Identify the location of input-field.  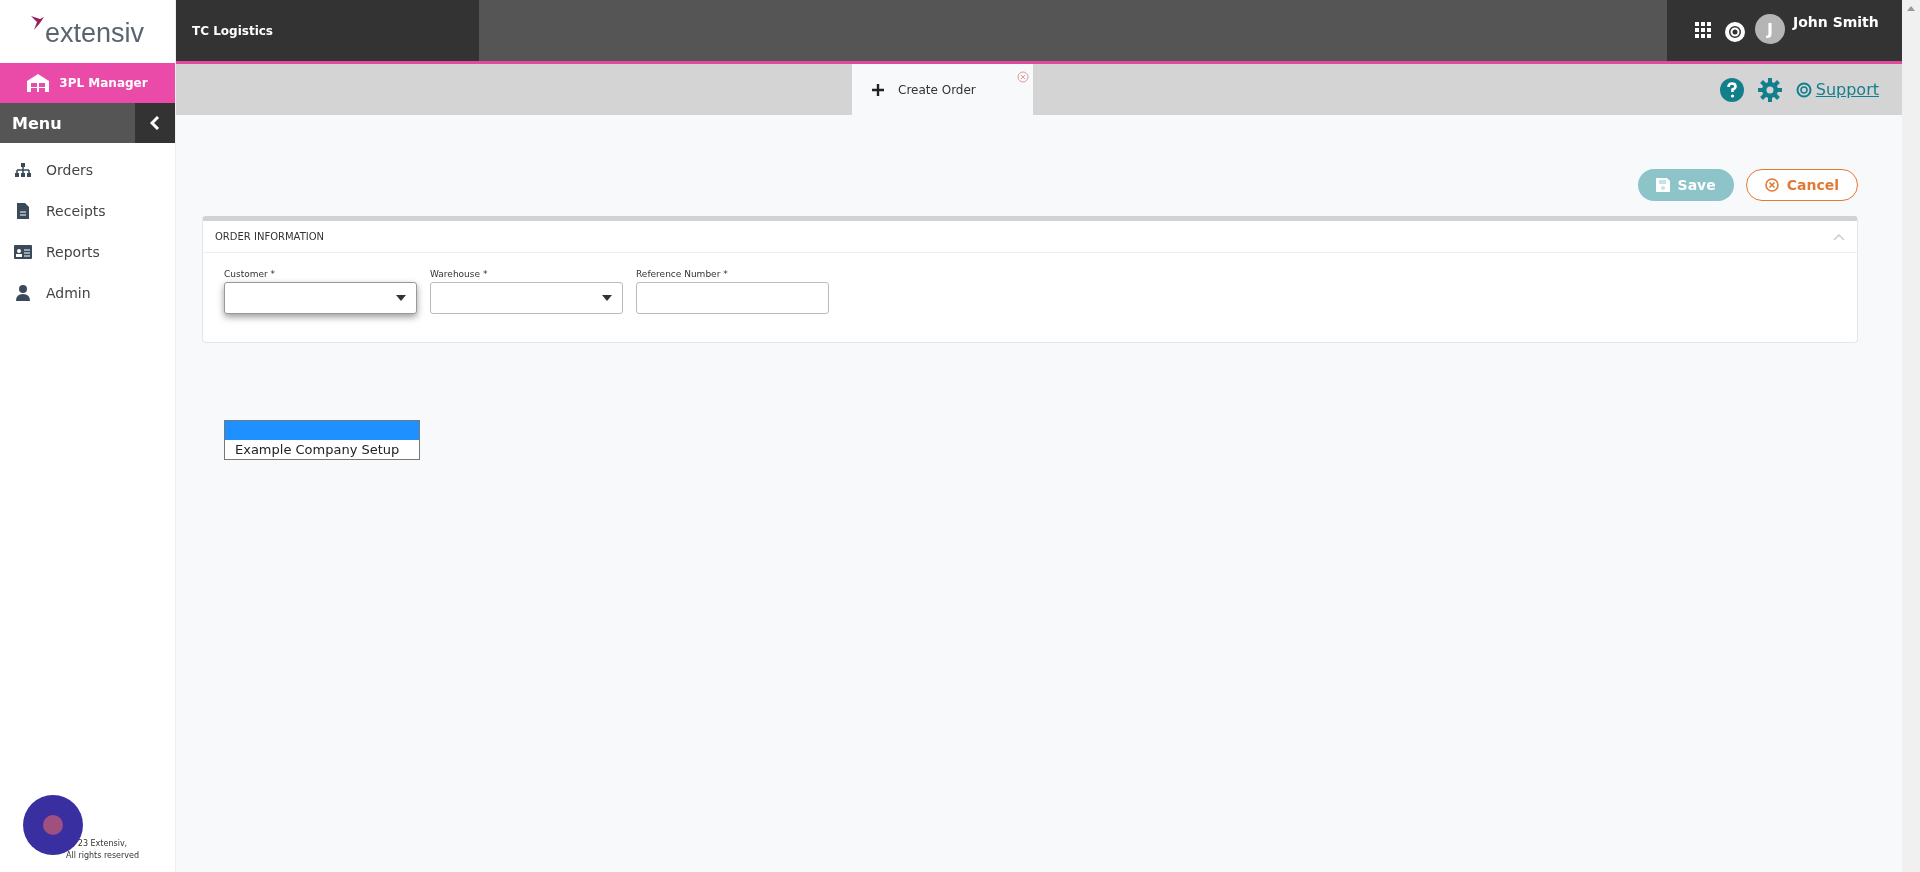
(732, 298).